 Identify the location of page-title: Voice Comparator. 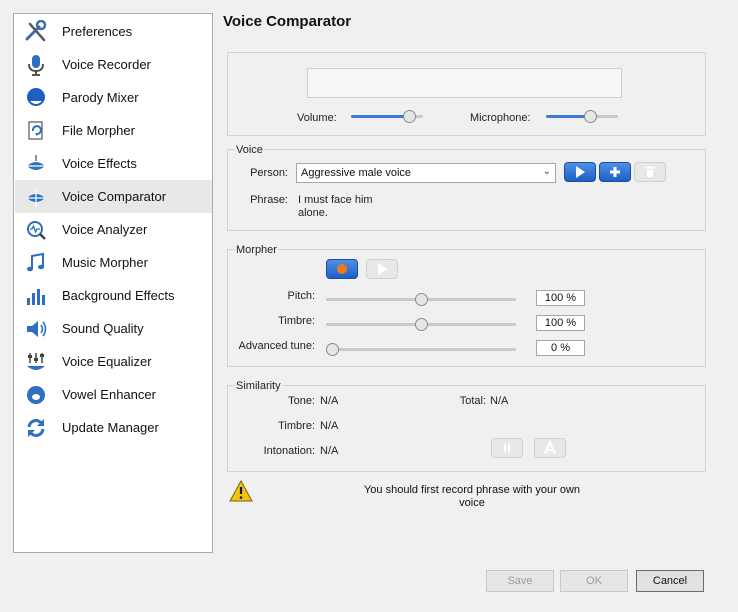
(287, 21).